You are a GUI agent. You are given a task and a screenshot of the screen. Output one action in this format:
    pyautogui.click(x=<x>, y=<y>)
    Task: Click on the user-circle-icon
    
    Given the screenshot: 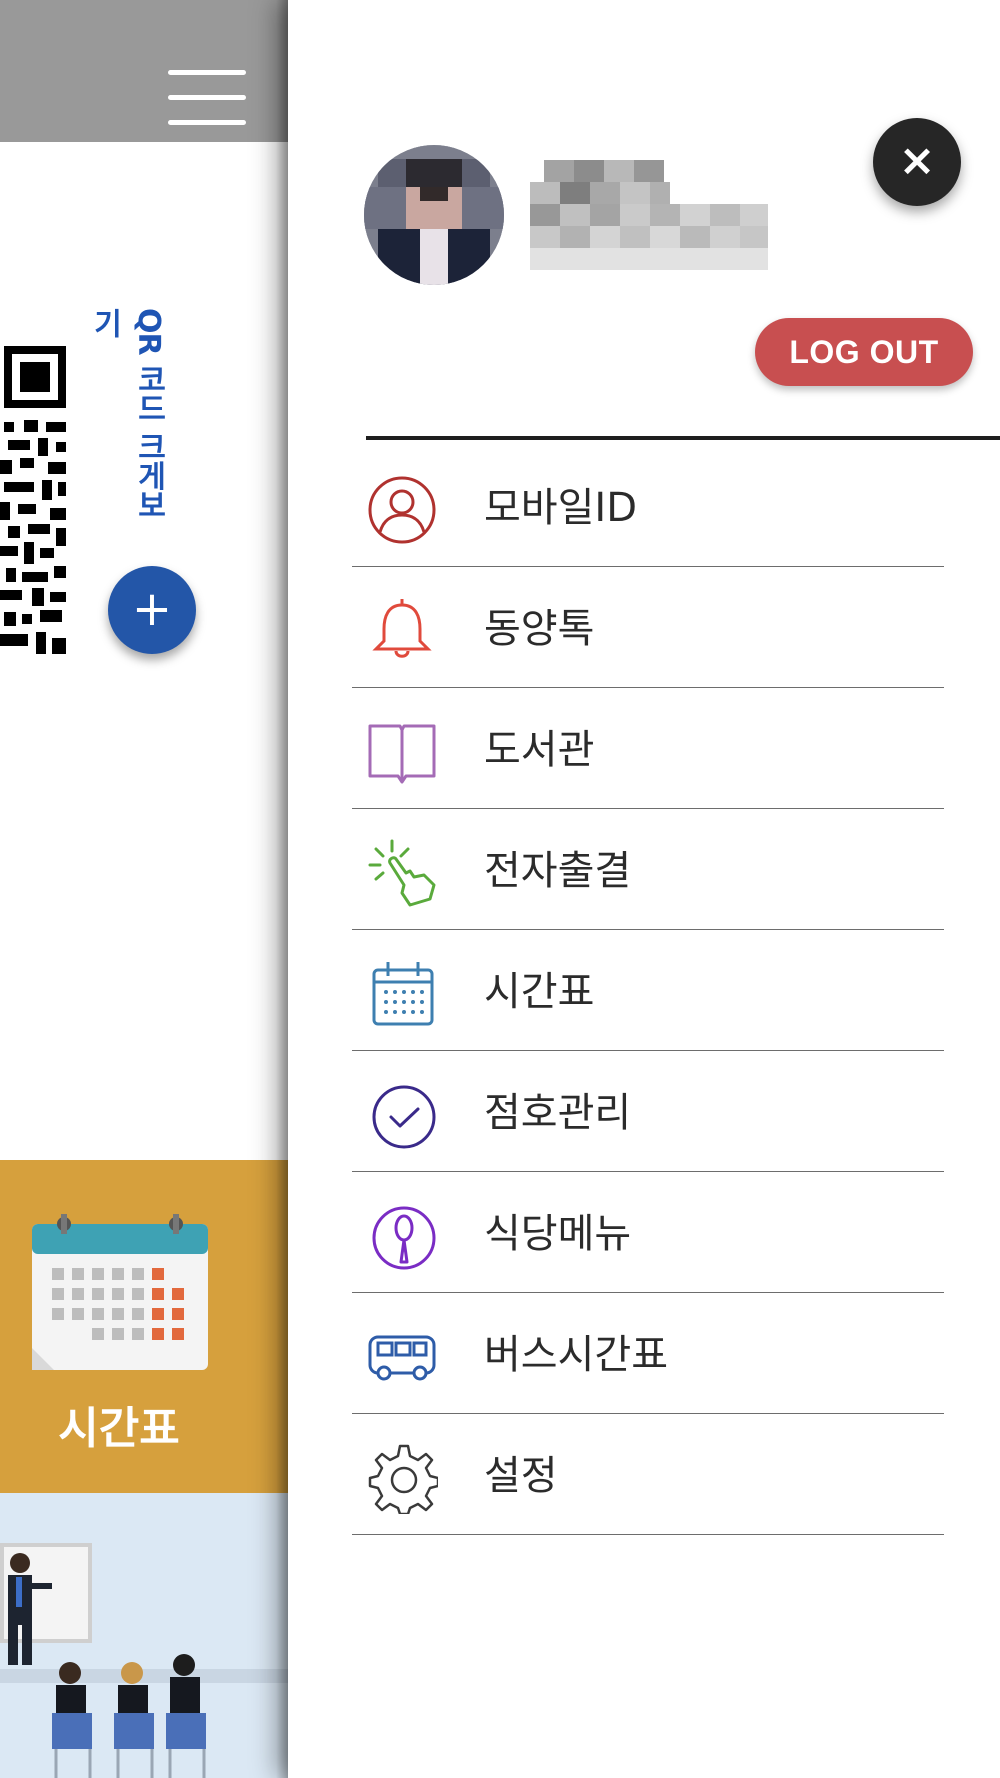 What is the action you would take?
    pyautogui.click(x=402, y=510)
    